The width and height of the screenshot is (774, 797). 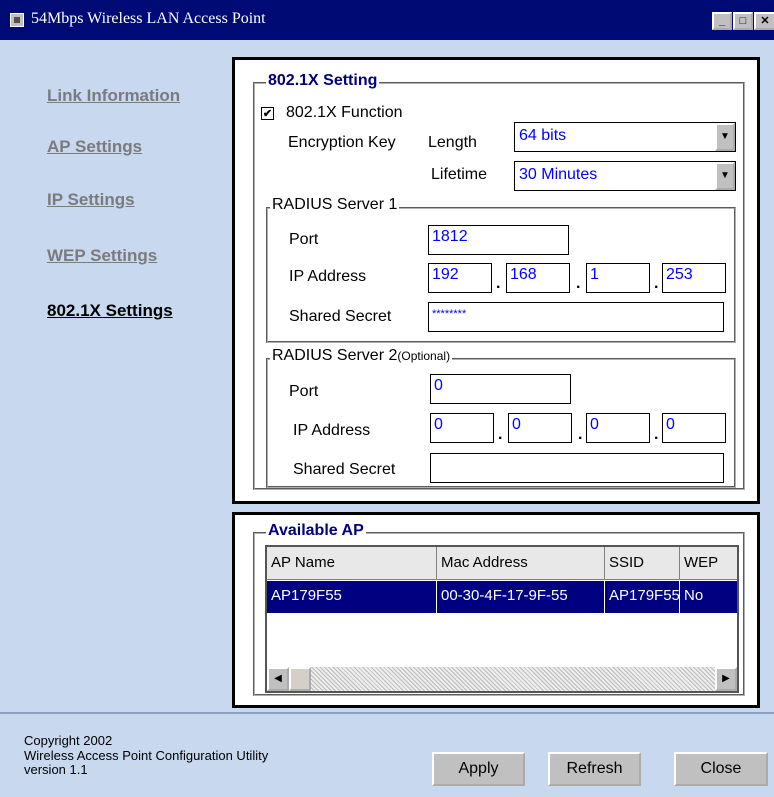 What do you see at coordinates (424, 356) in the screenshot?
I see `optional-label: (Optional)` at bounding box center [424, 356].